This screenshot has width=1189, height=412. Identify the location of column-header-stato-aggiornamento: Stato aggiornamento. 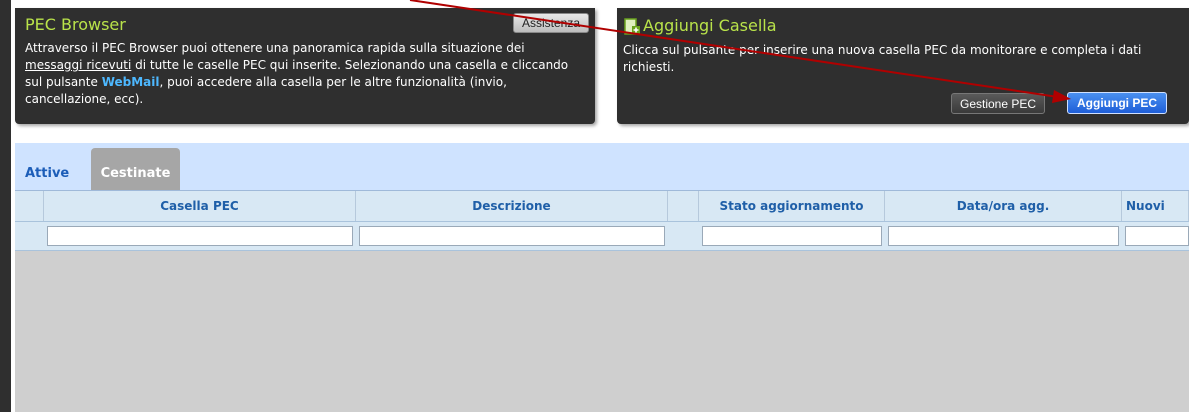
(792, 206).